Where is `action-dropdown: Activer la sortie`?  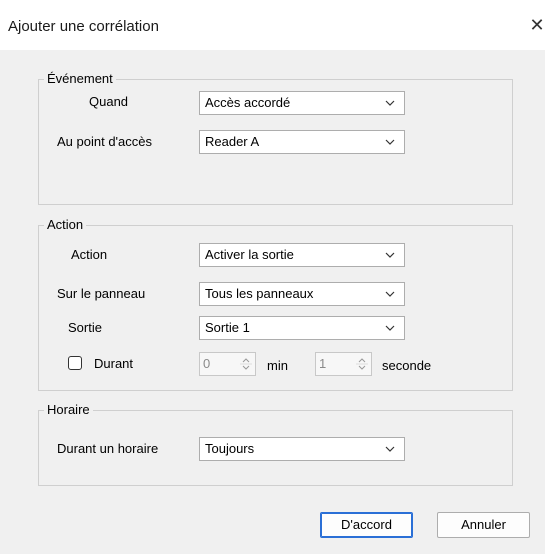
action-dropdown: Activer la sortie is located at coordinates (302, 255).